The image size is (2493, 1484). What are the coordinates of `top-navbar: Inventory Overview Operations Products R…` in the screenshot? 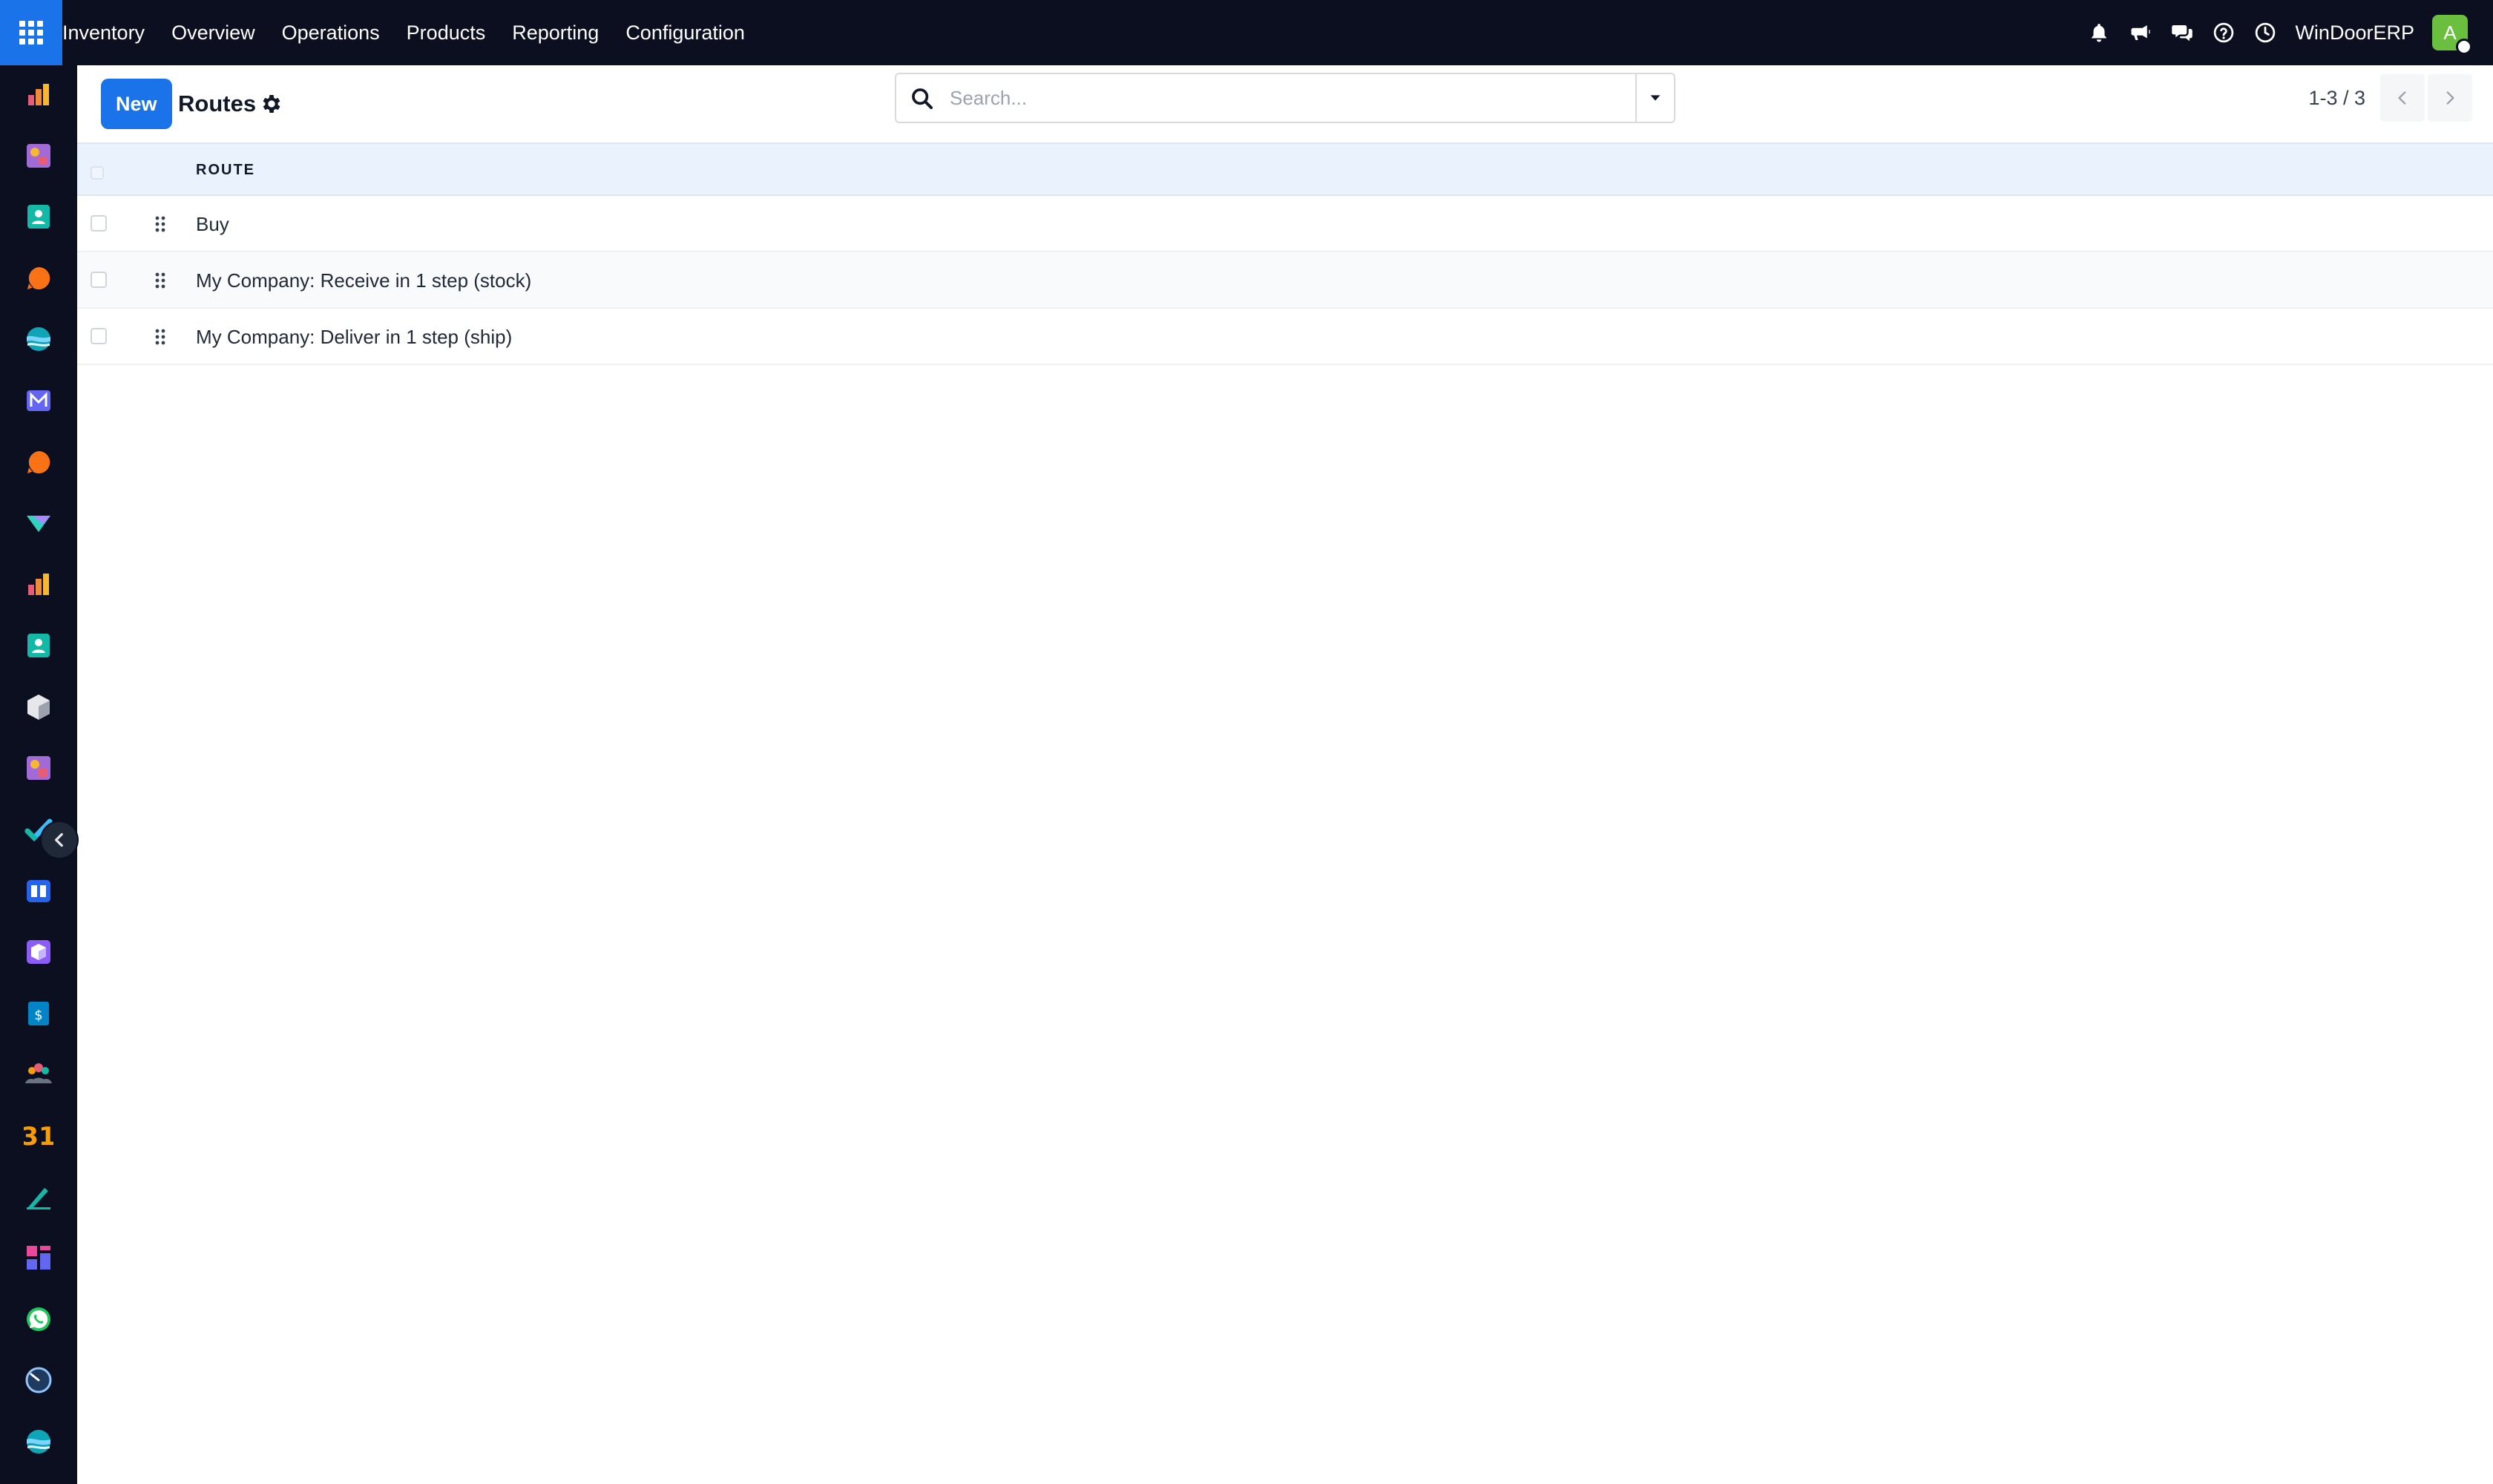 It's located at (1246, 32).